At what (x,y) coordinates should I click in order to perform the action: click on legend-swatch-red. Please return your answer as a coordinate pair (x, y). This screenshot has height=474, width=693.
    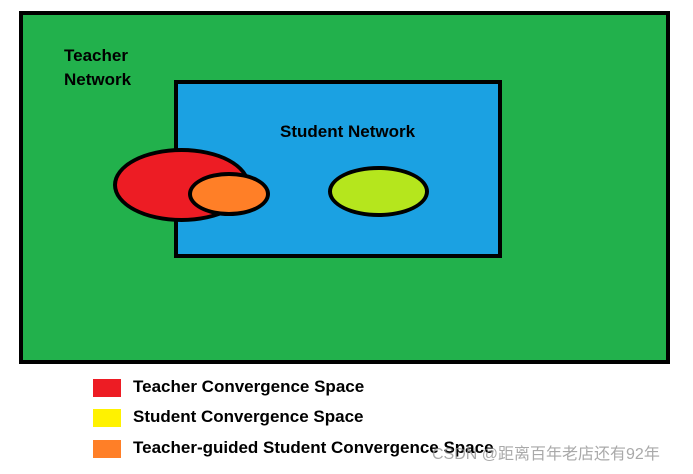
    Looking at the image, I should click on (107, 388).